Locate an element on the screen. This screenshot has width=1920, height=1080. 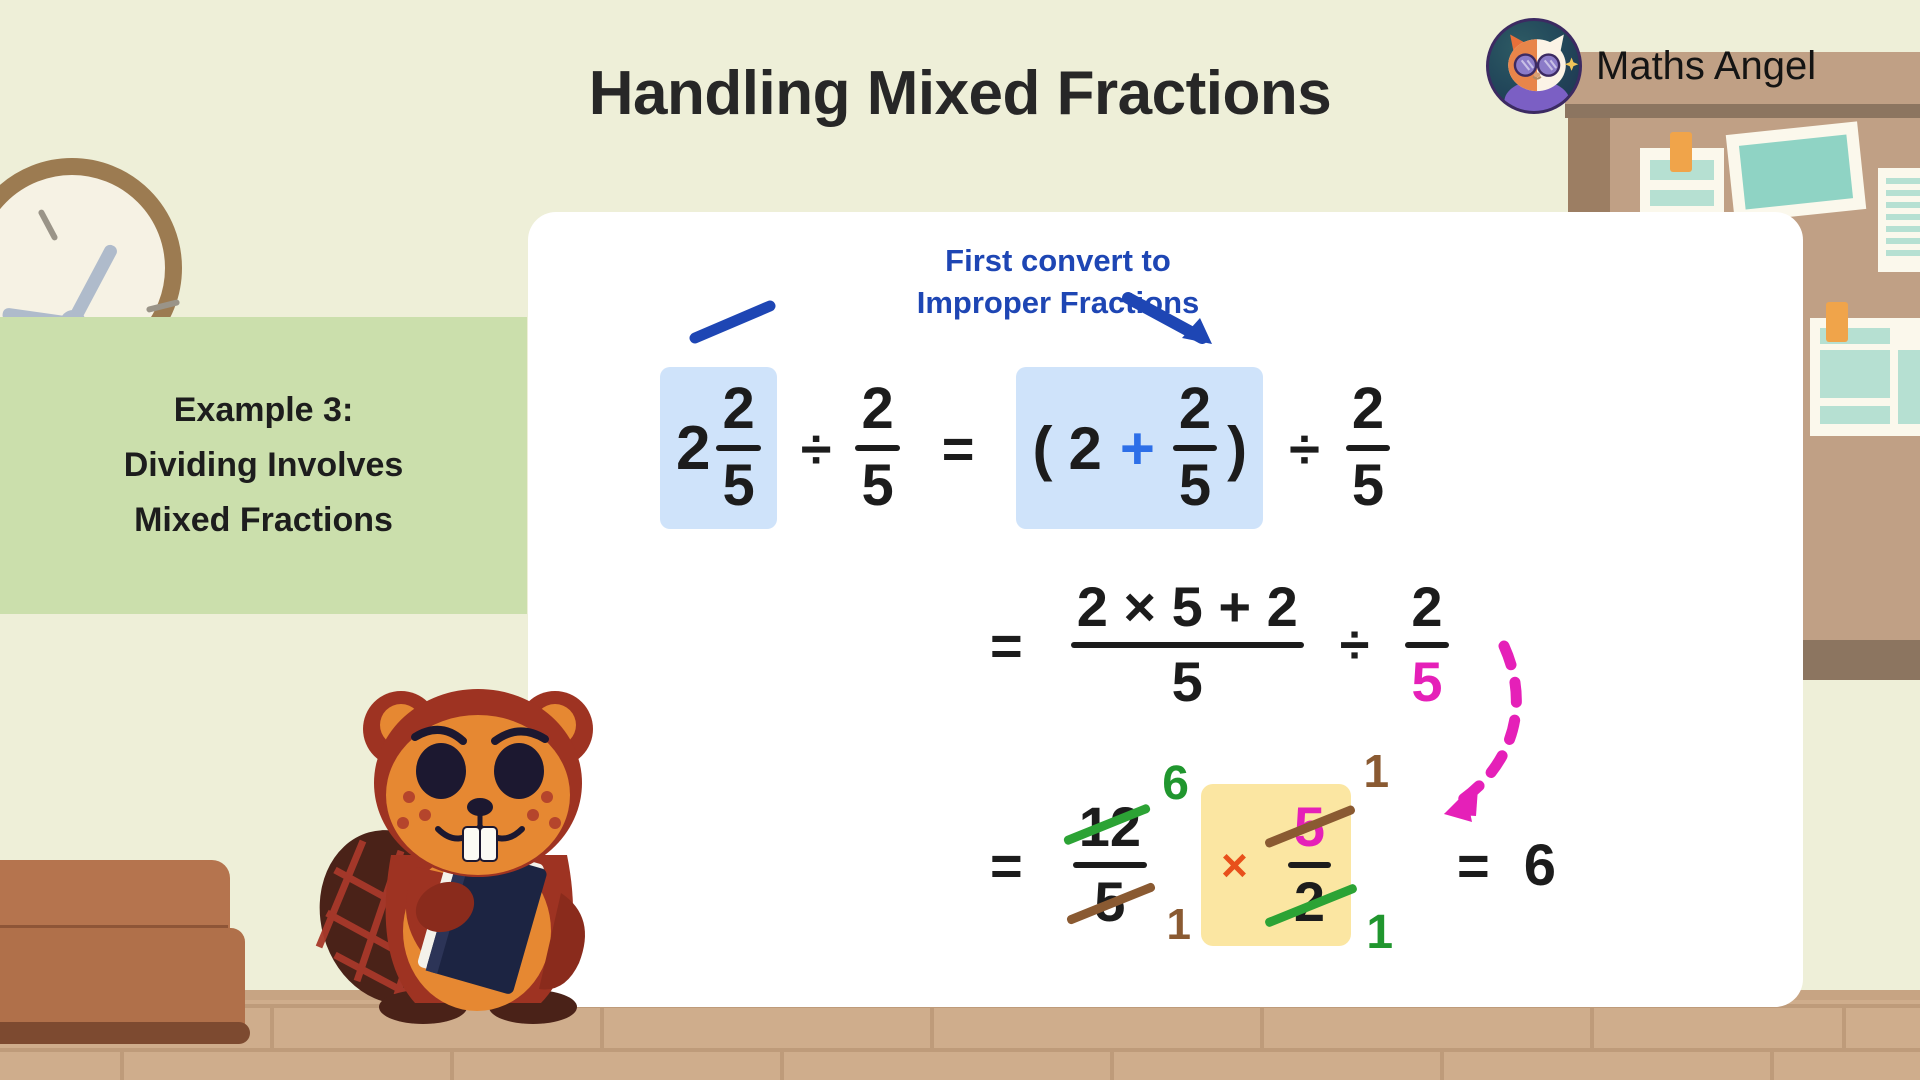
left-num-cancel: 6 is located at coordinates (1175, 784).